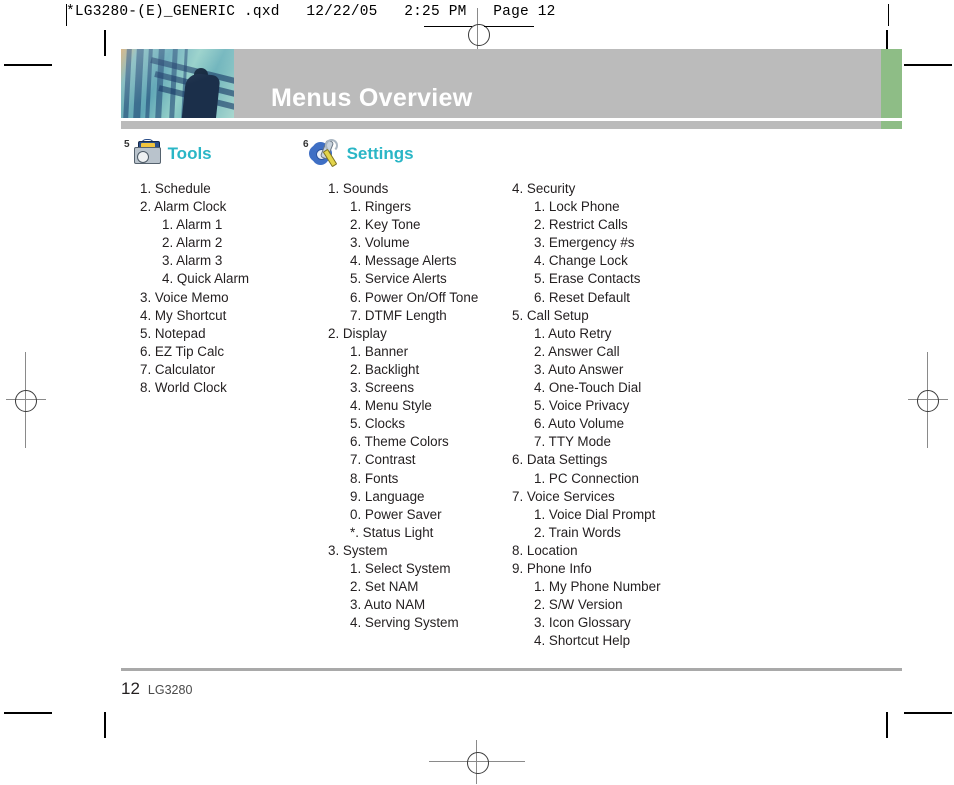 The height and width of the screenshot is (785, 954). I want to click on menu-tools-item: 1. Schedule, so click(175, 188).